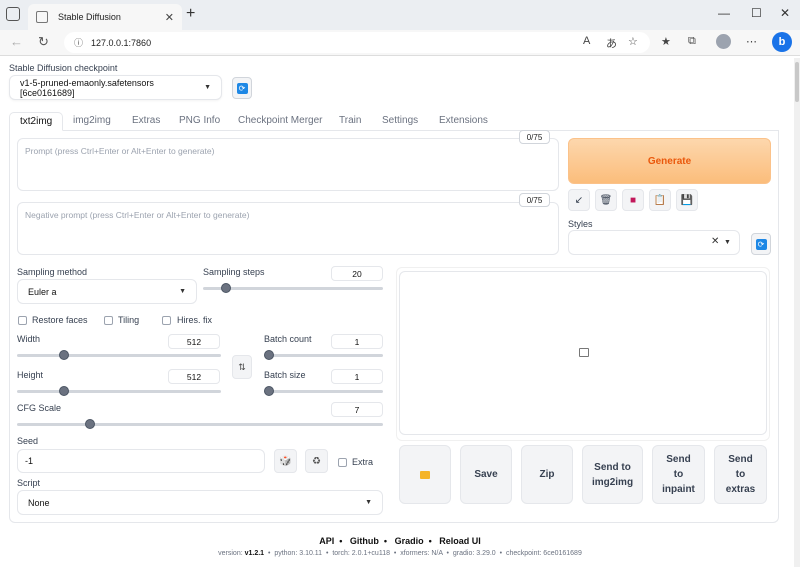 Image resolution: width=800 pixels, height=567 pixels. Describe the element at coordinates (654, 242) in the screenshot. I see `styles-select: ✕ ▼` at that location.